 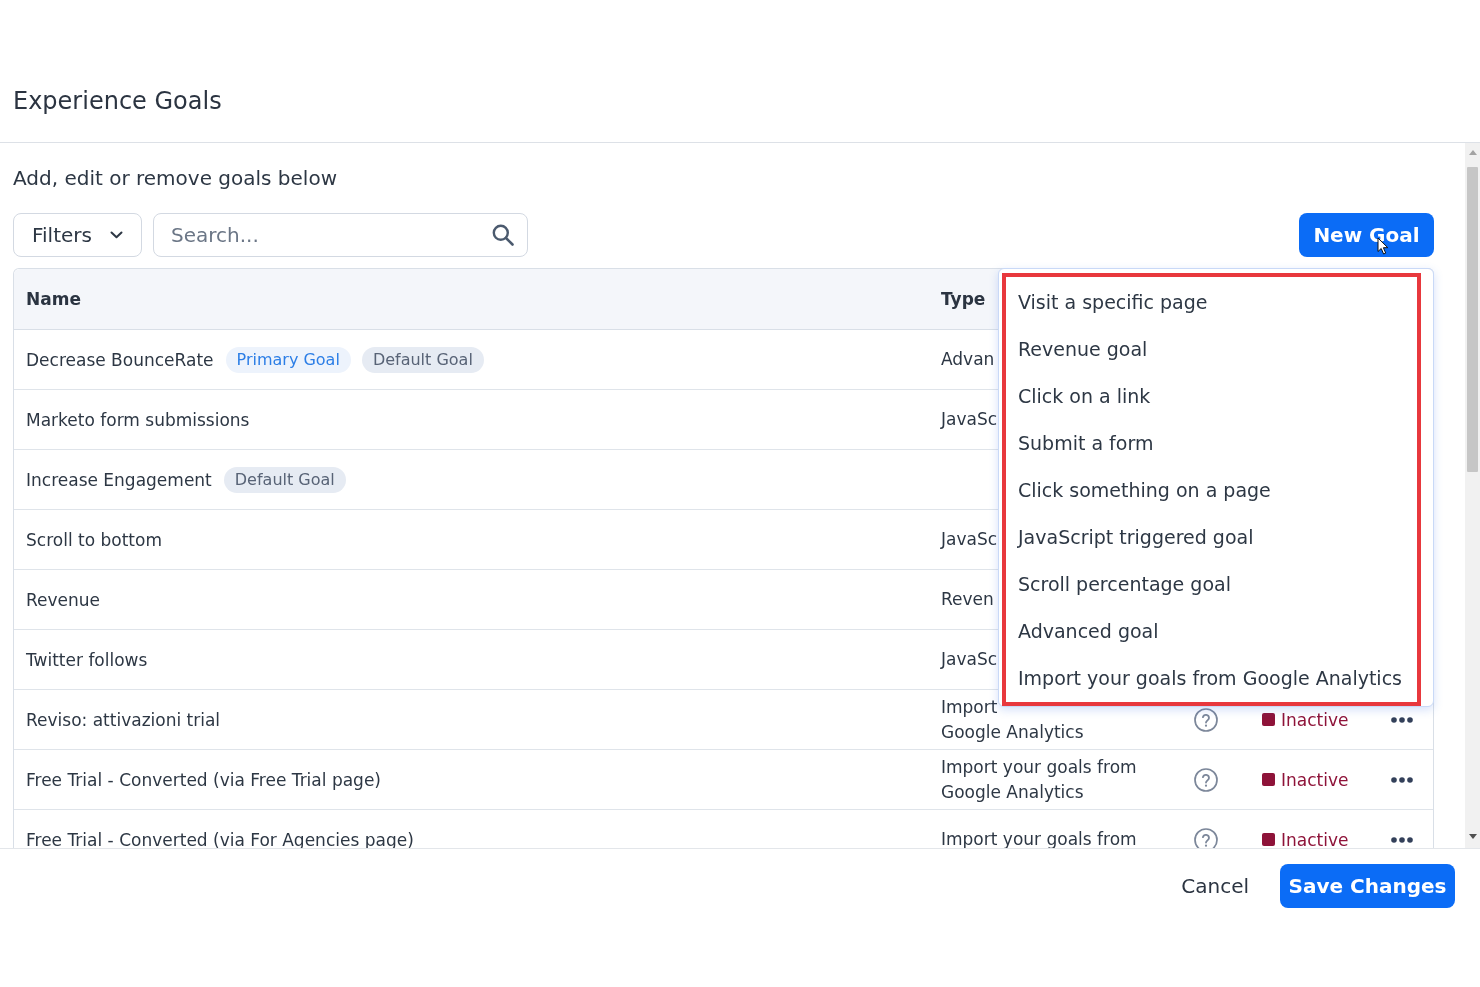 What do you see at coordinates (1367, 886) in the screenshot?
I see `save-changes-button: Save Changes` at bounding box center [1367, 886].